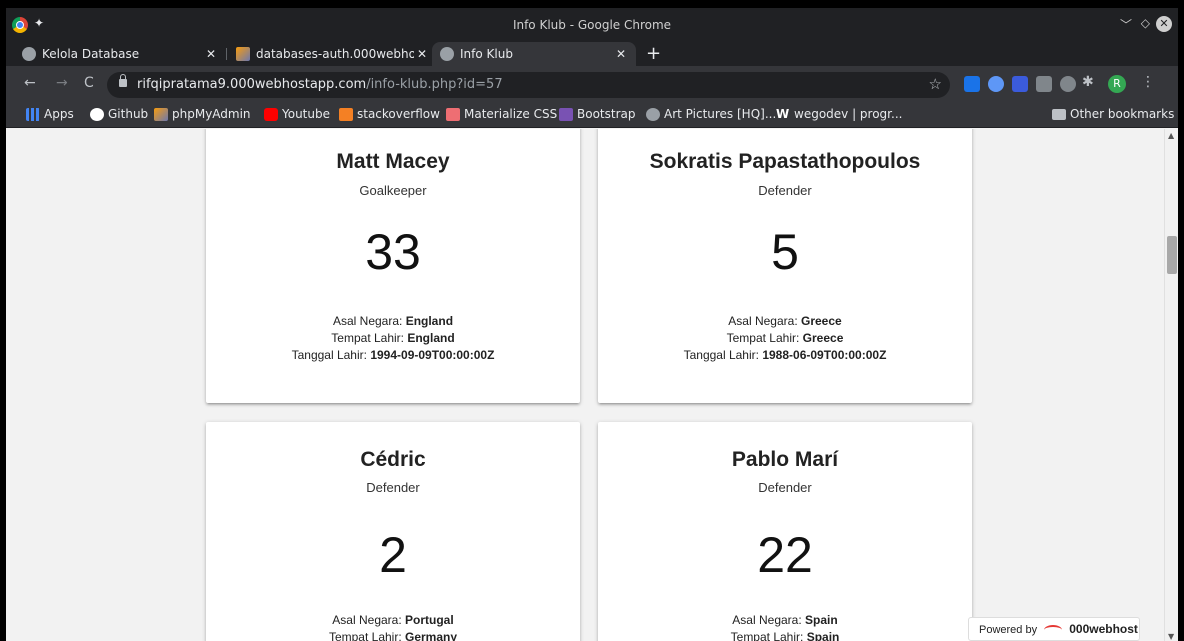  What do you see at coordinates (89, 83) in the screenshot?
I see `reload-icon: C` at bounding box center [89, 83].